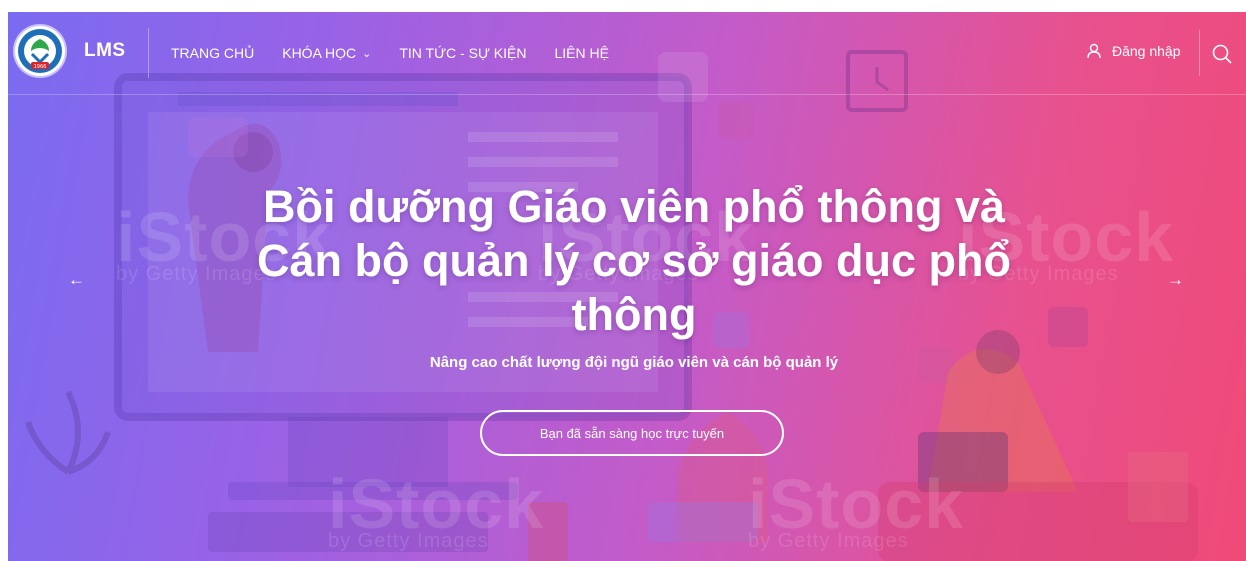  I want to click on login-label: Đăng nhập, so click(1146, 51).